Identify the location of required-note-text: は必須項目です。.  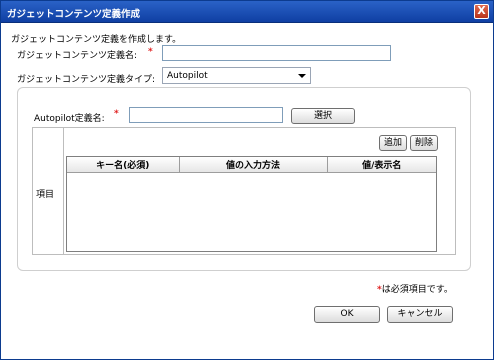
(417, 290).